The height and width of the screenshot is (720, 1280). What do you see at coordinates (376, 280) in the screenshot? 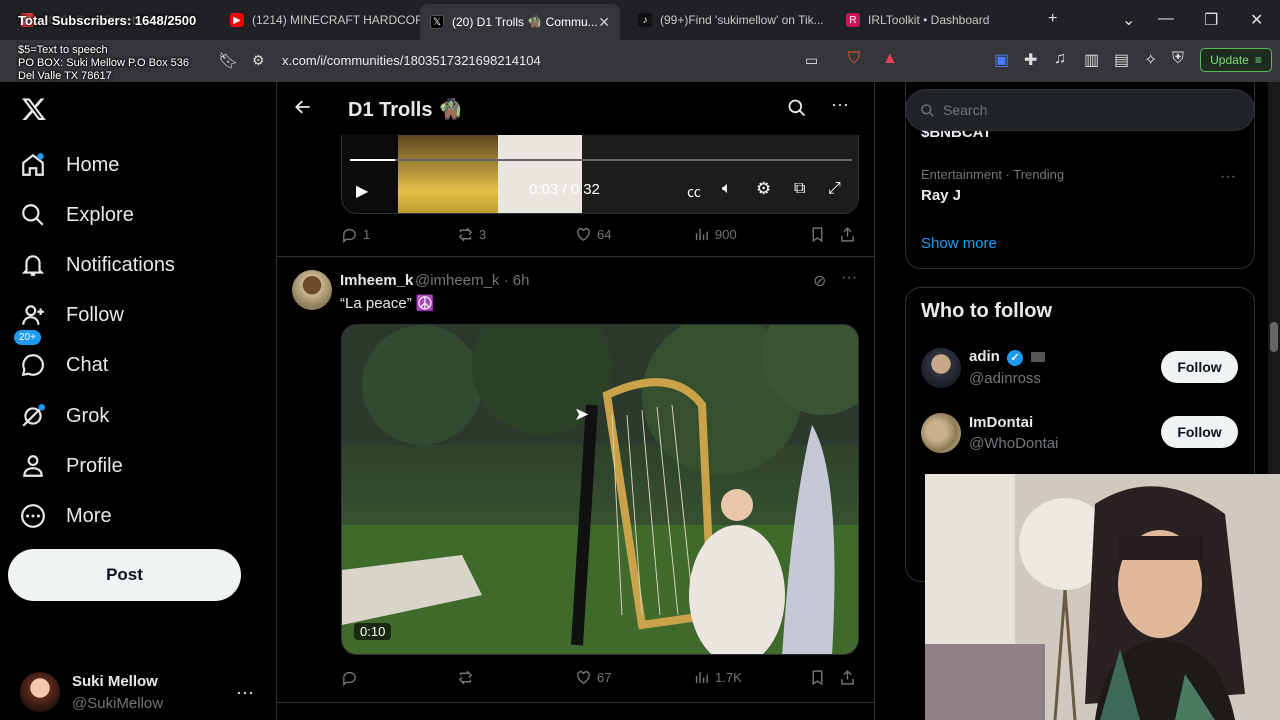
I see `post-author-name: Imheem_k` at bounding box center [376, 280].